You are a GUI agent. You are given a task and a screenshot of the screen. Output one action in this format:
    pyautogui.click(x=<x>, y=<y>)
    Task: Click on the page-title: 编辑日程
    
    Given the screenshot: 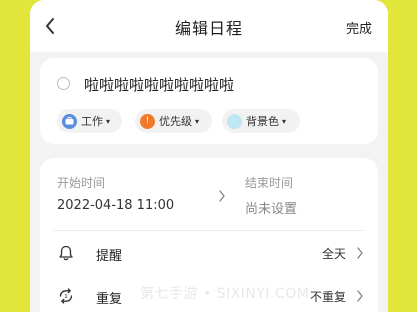 What is the action you would take?
    pyautogui.click(x=208, y=28)
    